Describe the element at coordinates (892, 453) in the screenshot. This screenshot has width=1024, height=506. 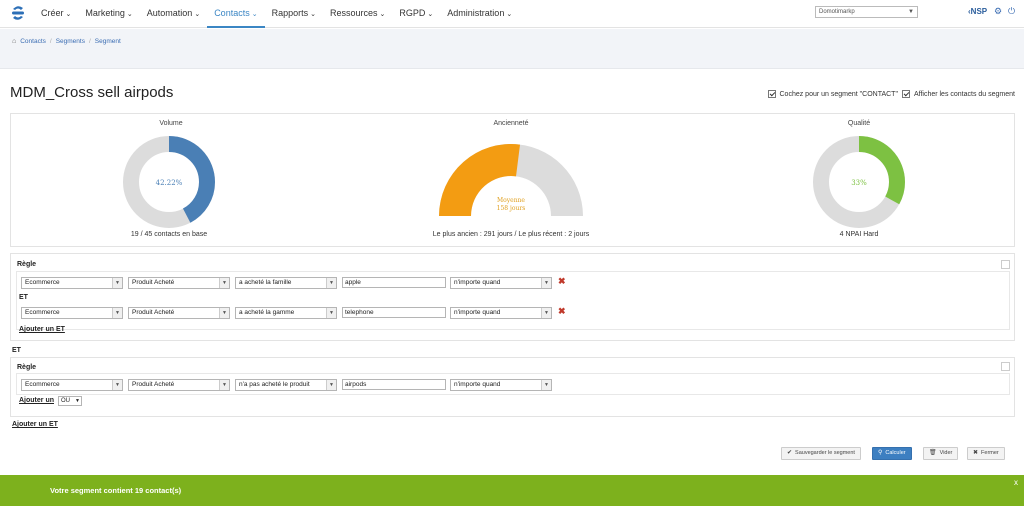
I see `calculate-button: ⚲ Calculer` at that location.